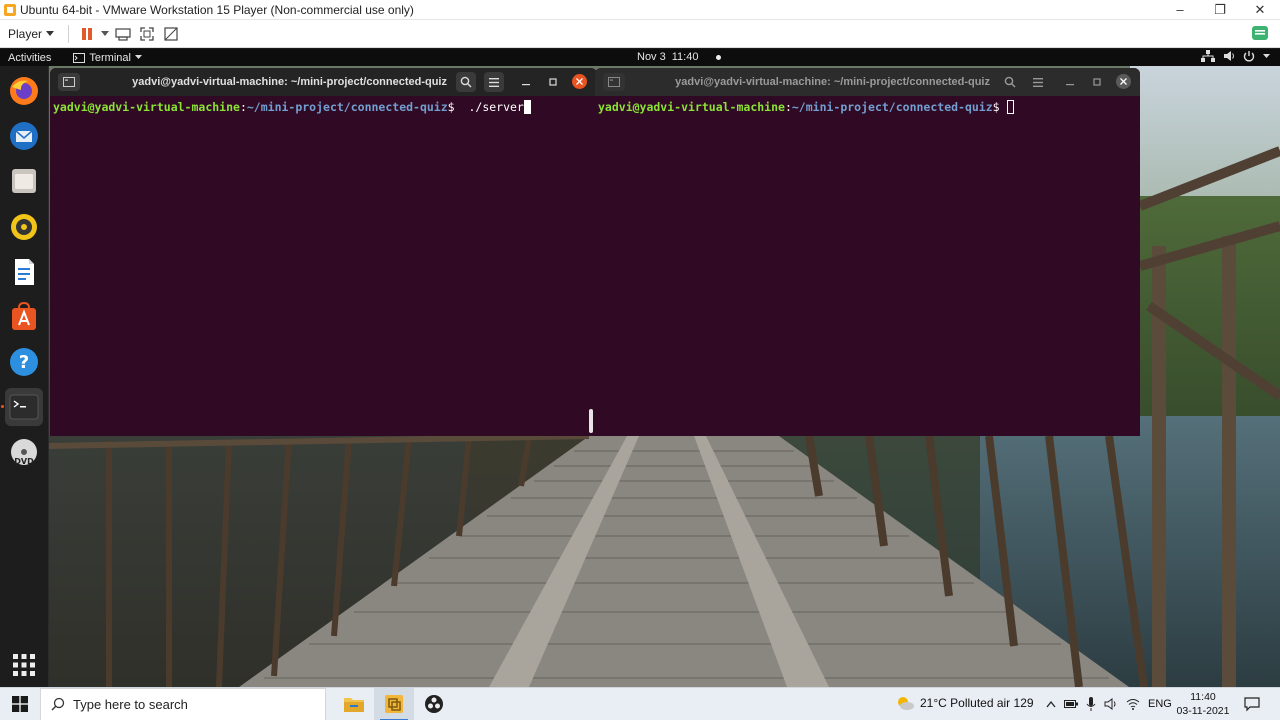 The width and height of the screenshot is (1280, 720). Describe the element at coordinates (146, 107) in the screenshot. I see `prompt-user: yadvi@yadvi-virtual-machine` at that location.